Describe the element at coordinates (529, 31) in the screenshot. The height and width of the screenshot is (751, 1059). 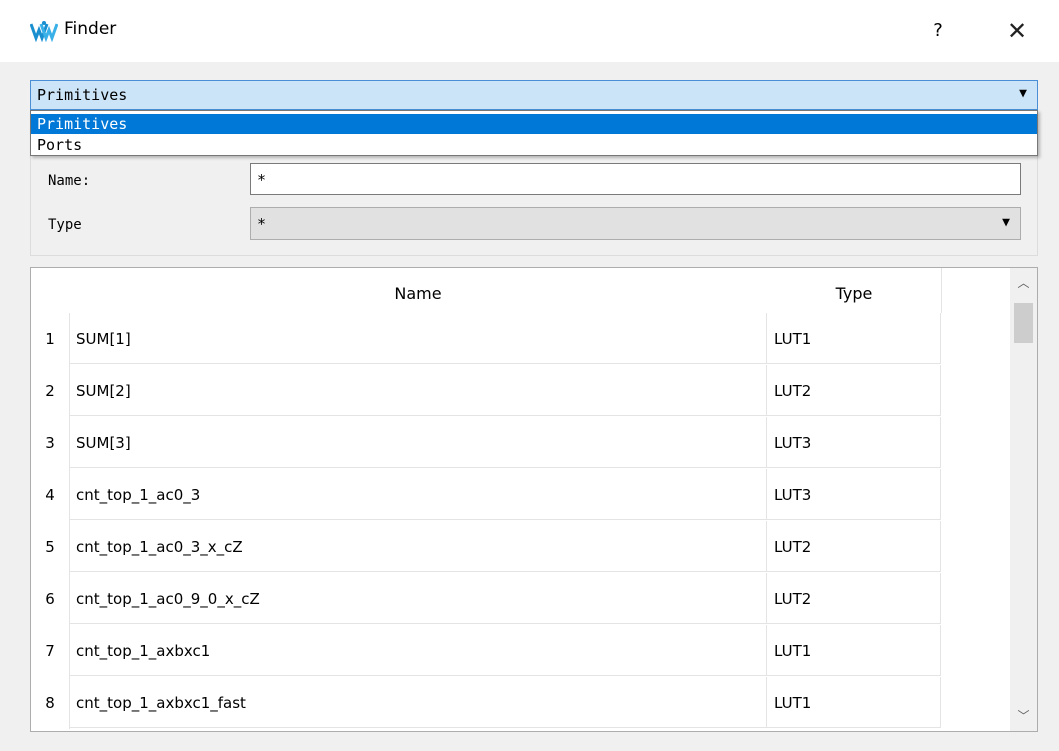
I see `title-bar: Finder ? ✕` at that location.